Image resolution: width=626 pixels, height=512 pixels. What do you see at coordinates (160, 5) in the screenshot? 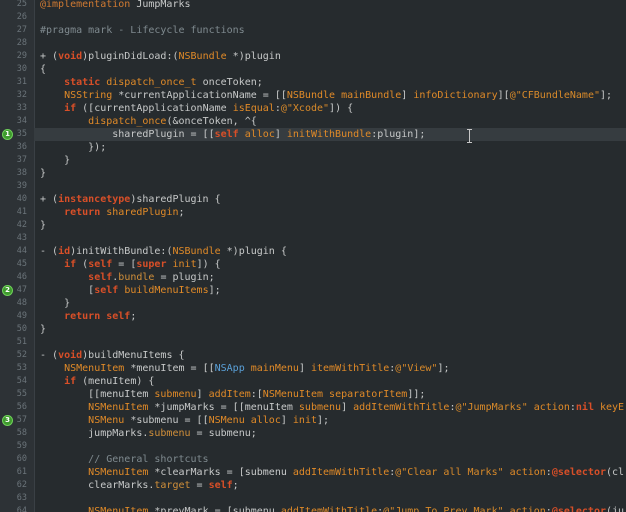
I see `code-token: JumpMarks` at bounding box center [160, 5].